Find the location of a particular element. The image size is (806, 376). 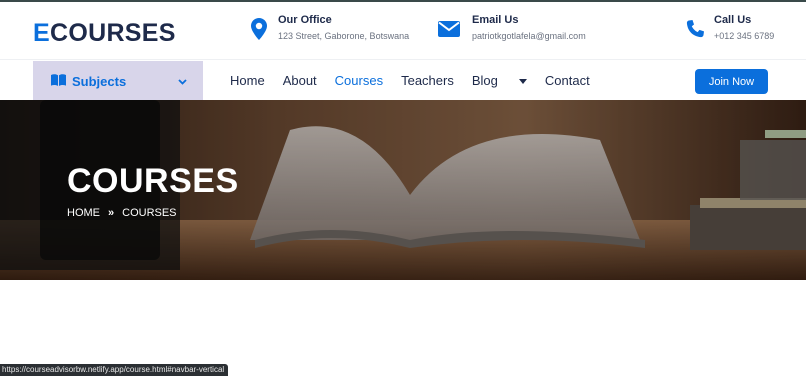

nav-item-contact: Contact is located at coordinates (567, 80).